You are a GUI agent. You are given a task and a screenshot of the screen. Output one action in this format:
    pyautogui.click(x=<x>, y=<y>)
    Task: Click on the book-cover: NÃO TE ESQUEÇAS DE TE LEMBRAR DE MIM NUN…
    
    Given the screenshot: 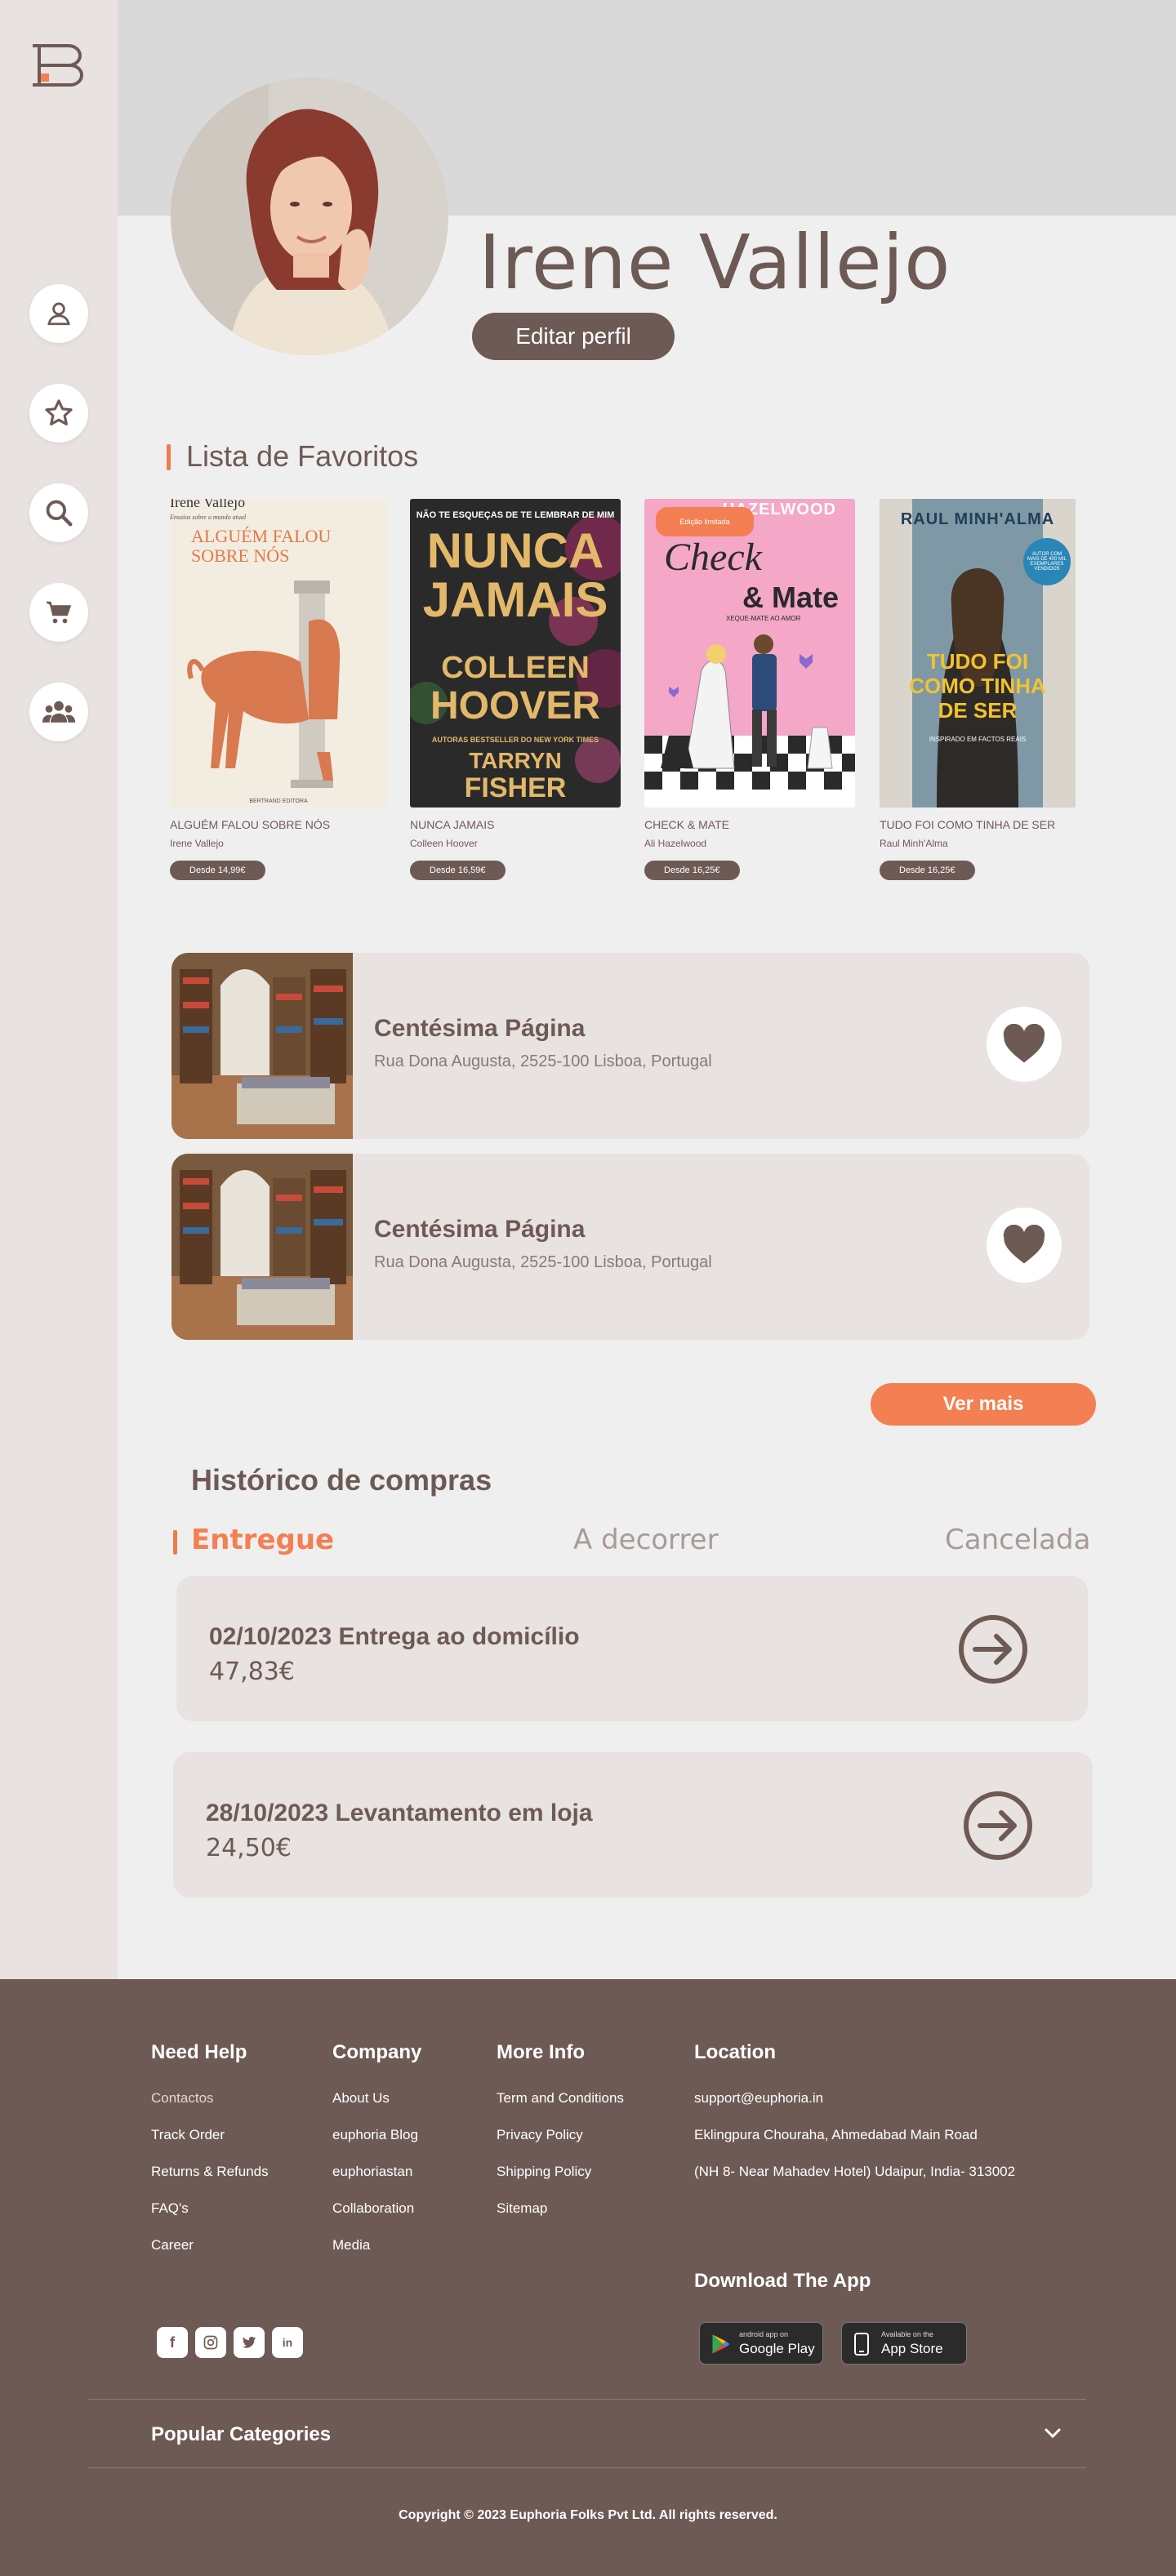 What is the action you would take?
    pyautogui.click(x=515, y=653)
    